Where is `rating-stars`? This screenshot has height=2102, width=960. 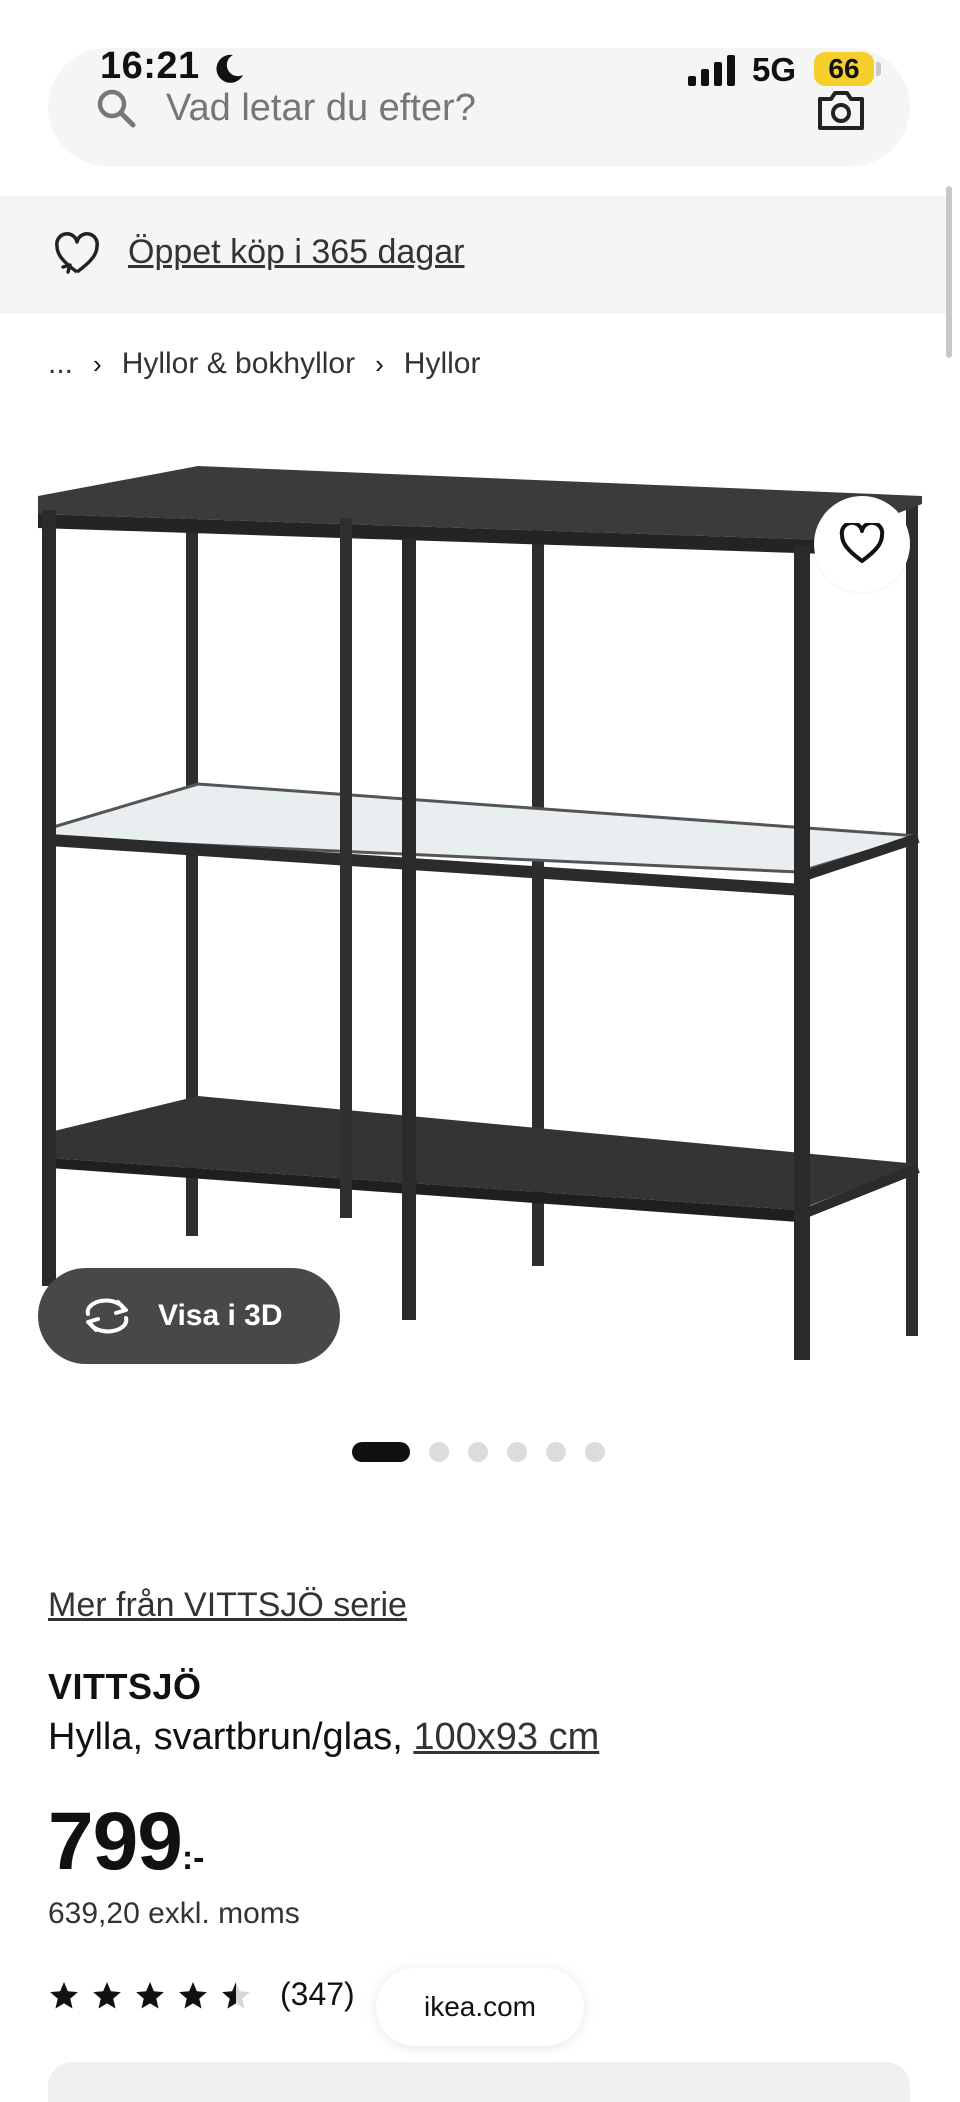 rating-stars is located at coordinates (155, 1996).